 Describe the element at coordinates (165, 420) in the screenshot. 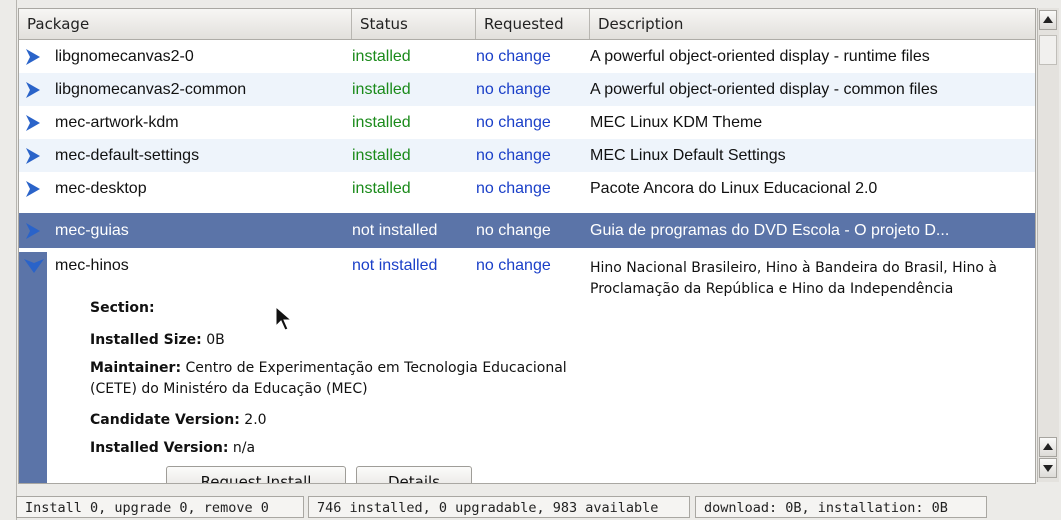

I see `candidate-version-label: Candidate Version:` at that location.